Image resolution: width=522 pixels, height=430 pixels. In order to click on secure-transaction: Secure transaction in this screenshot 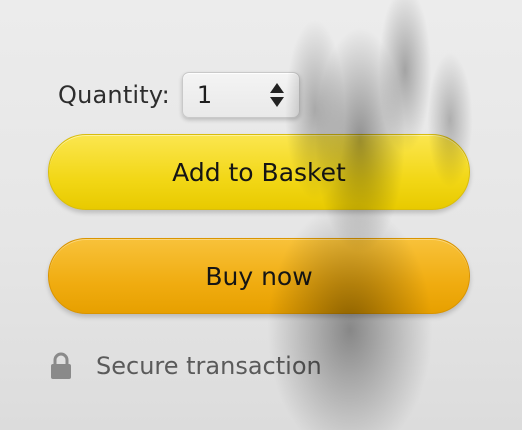, I will do `click(186, 366)`.